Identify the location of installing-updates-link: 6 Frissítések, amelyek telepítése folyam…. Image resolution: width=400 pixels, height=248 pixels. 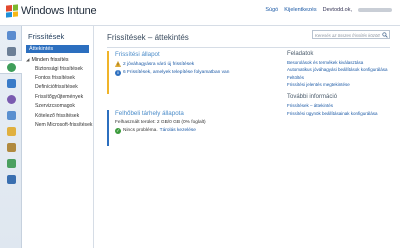
(176, 72).